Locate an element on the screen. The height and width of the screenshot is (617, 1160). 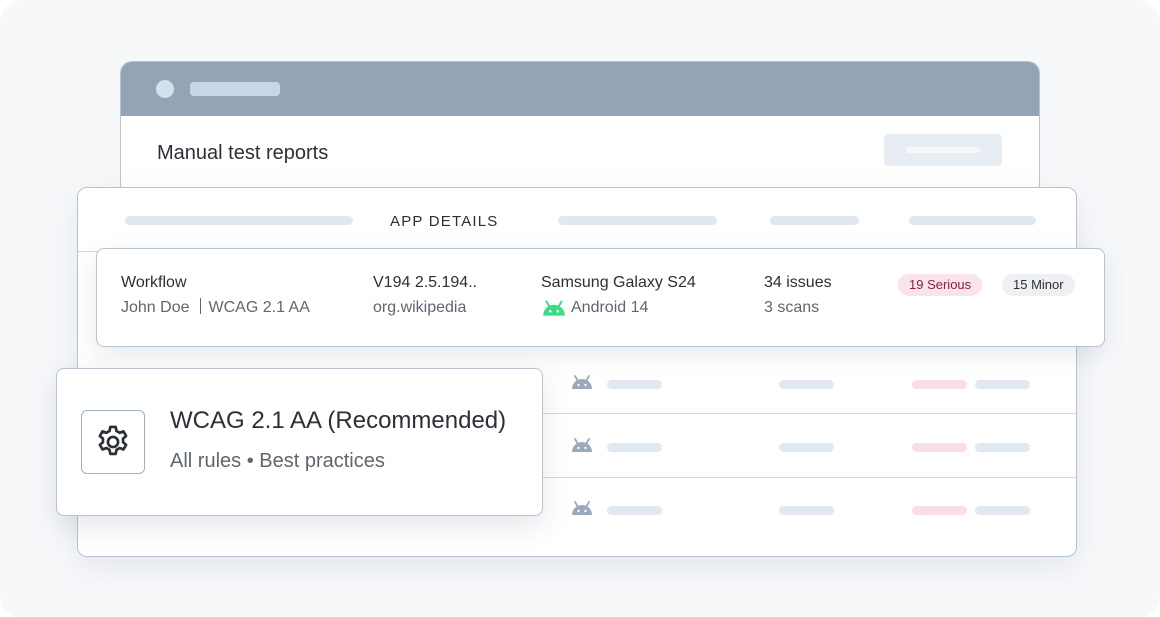
workflow-title: Workflow is located at coordinates (154, 282).